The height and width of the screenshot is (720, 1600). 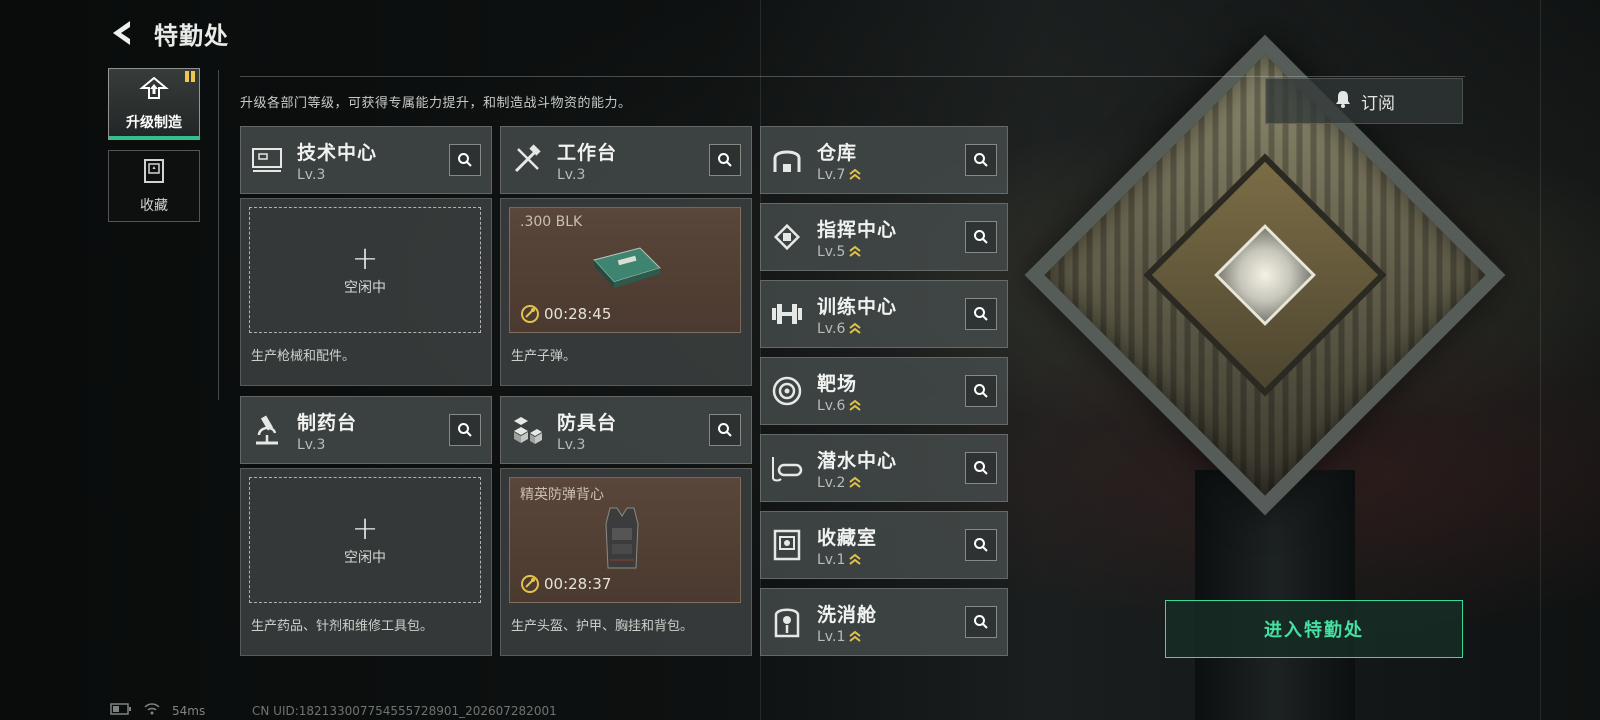 What do you see at coordinates (626, 160) in the screenshot?
I see `facility-header: 工作台 Lv.3` at bounding box center [626, 160].